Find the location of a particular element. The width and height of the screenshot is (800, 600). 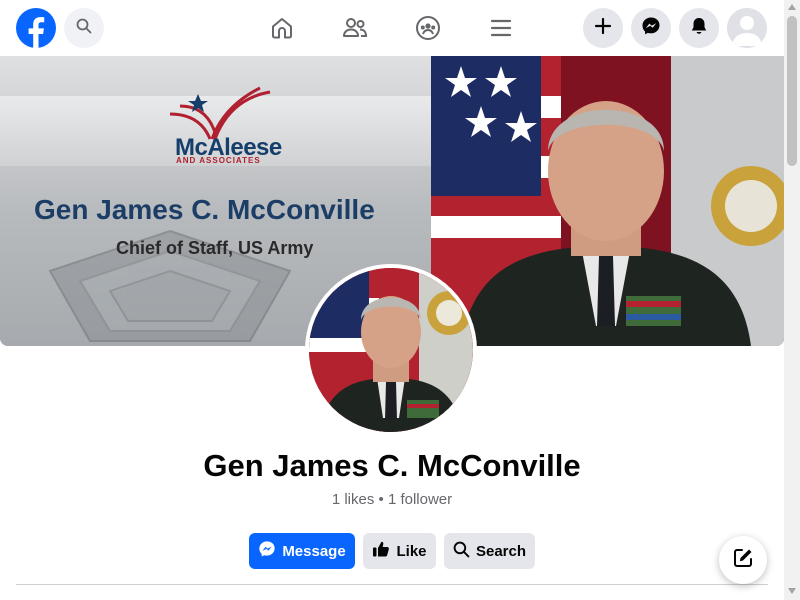

bell-icon is located at coordinates (699, 28).